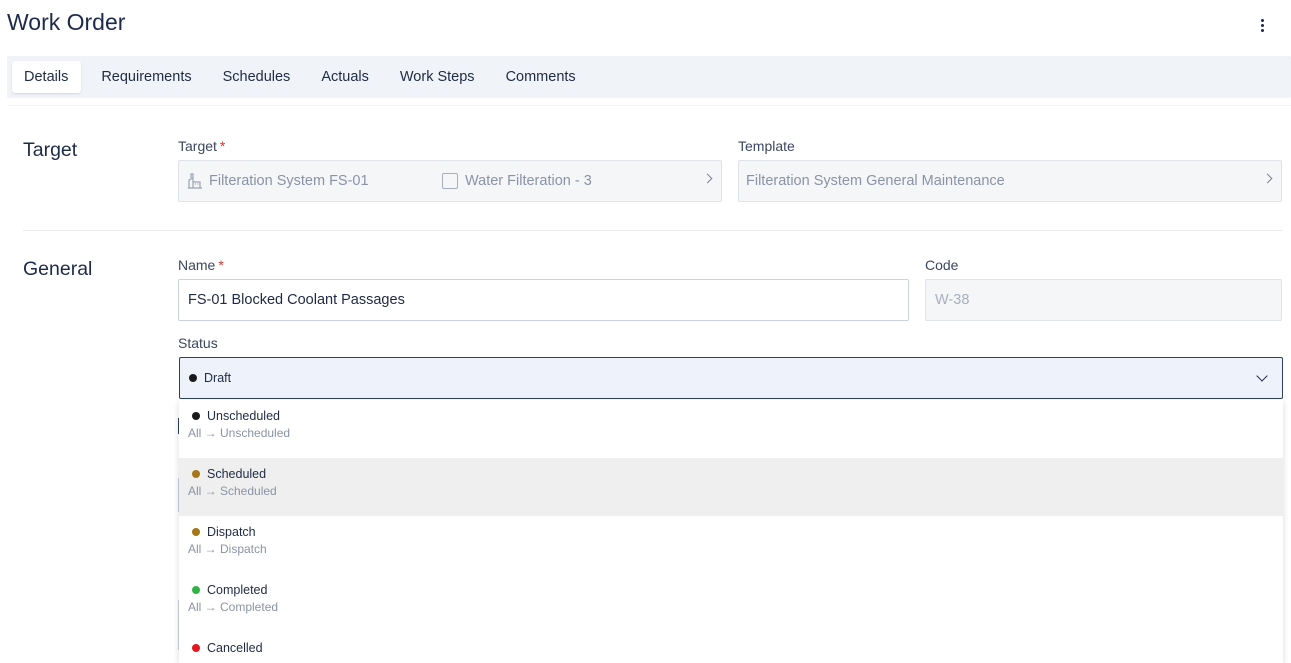  Describe the element at coordinates (58, 269) in the screenshot. I see `section-title-general: General` at that location.